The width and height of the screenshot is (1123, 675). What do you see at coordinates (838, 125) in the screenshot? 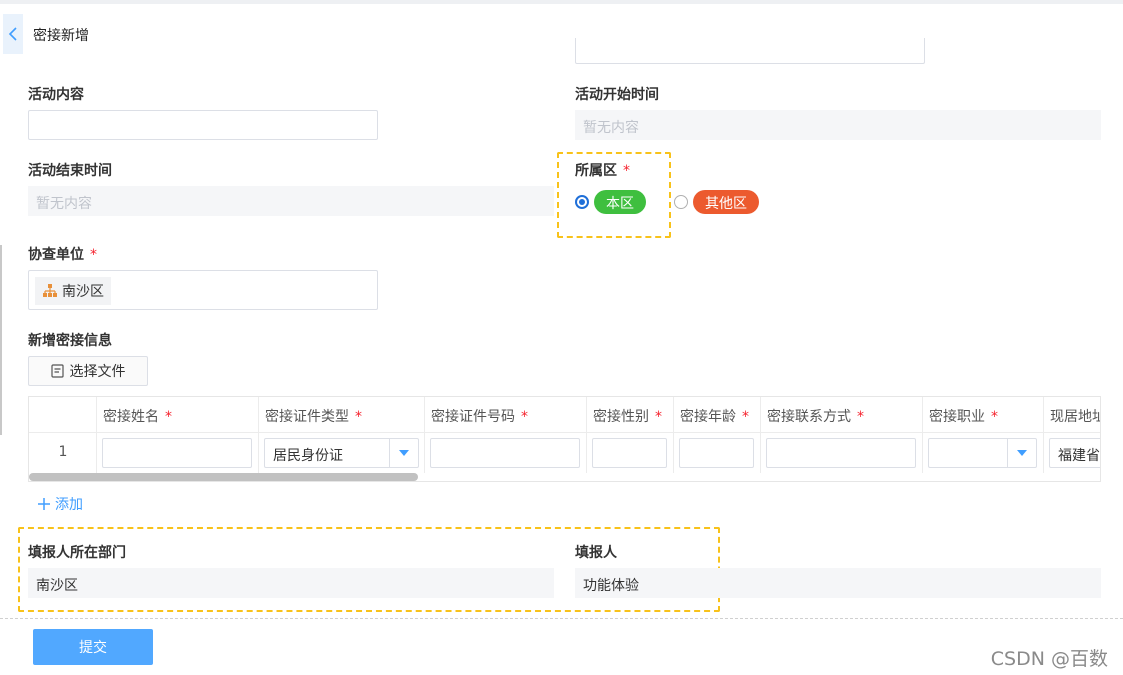
I see `activity-start-field: 暂无内容` at bounding box center [838, 125].